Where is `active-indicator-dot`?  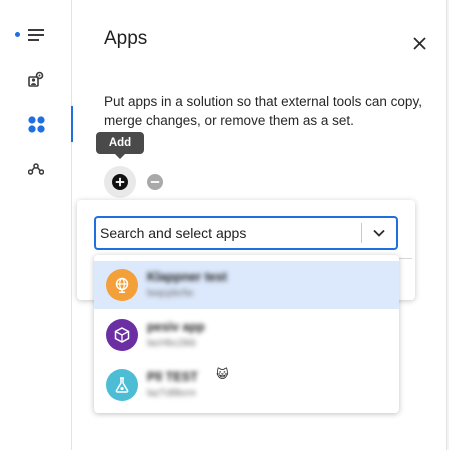 active-indicator-dot is located at coordinates (17, 34).